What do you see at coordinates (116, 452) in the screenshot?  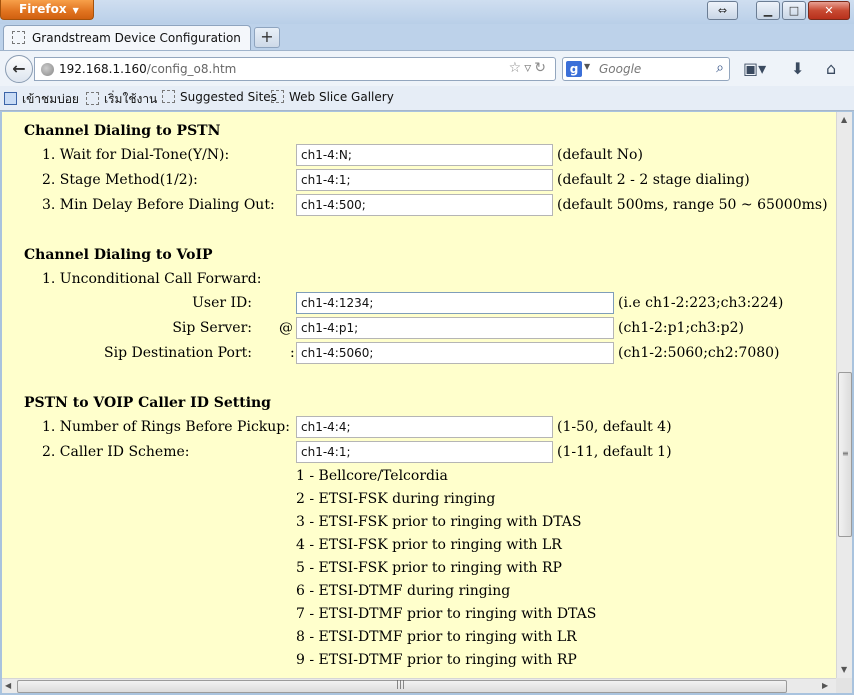 I see `caller-id-scheme-label: 2. Caller ID Scheme:` at bounding box center [116, 452].